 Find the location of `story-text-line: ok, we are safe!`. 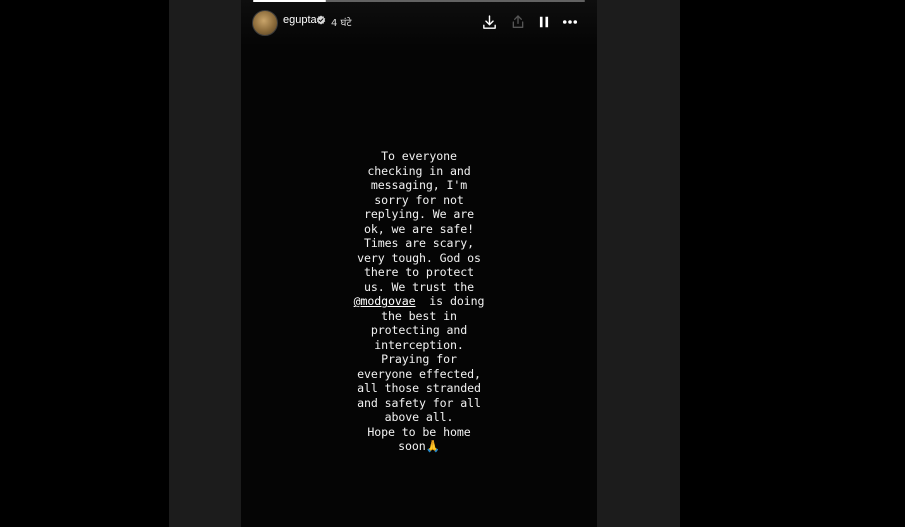

story-text-line: ok, we are safe! is located at coordinates (419, 228).